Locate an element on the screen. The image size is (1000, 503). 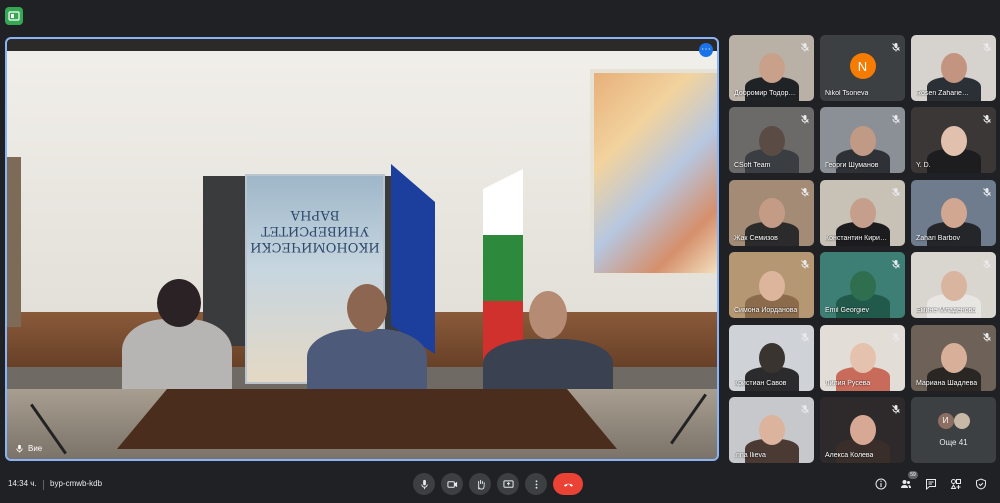
participant-avatar: N is located at coordinates (862, 66).